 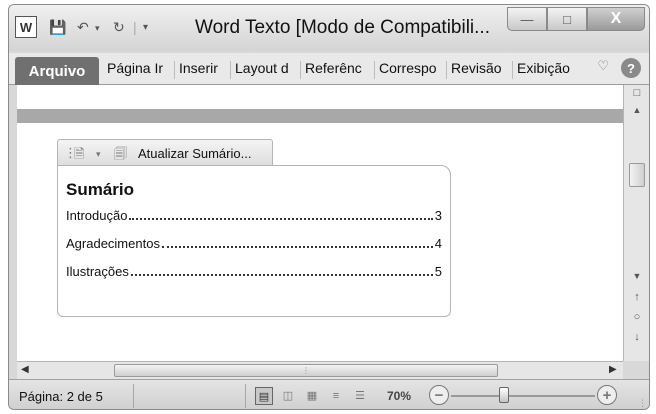 What do you see at coordinates (399, 396) in the screenshot?
I see `zoom-level: 70%` at bounding box center [399, 396].